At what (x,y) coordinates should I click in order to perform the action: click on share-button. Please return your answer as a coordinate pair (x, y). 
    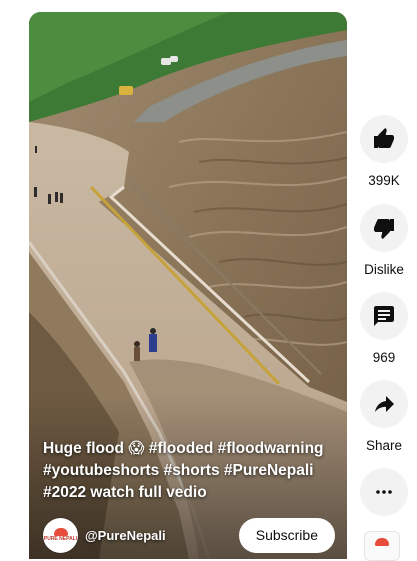
    Looking at the image, I should click on (384, 404).